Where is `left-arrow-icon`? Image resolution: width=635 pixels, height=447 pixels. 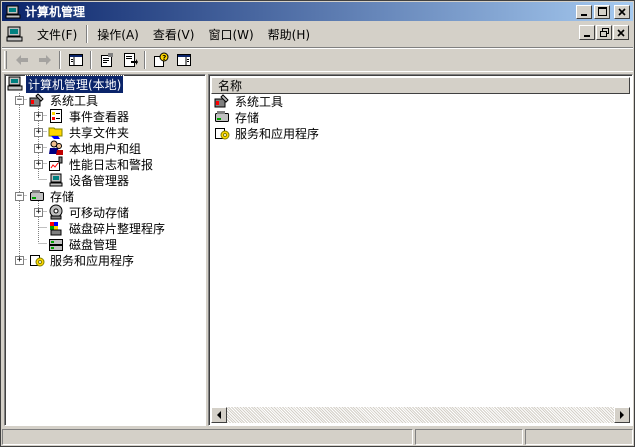
left-arrow-icon is located at coordinates (219, 415).